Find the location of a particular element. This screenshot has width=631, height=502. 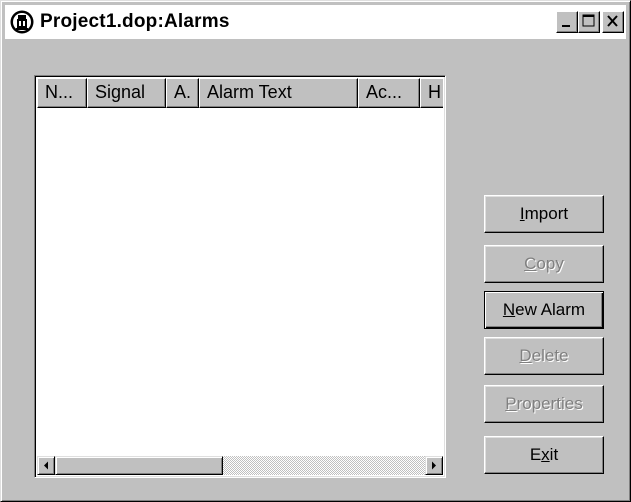

scroll-left-button is located at coordinates (46, 465).